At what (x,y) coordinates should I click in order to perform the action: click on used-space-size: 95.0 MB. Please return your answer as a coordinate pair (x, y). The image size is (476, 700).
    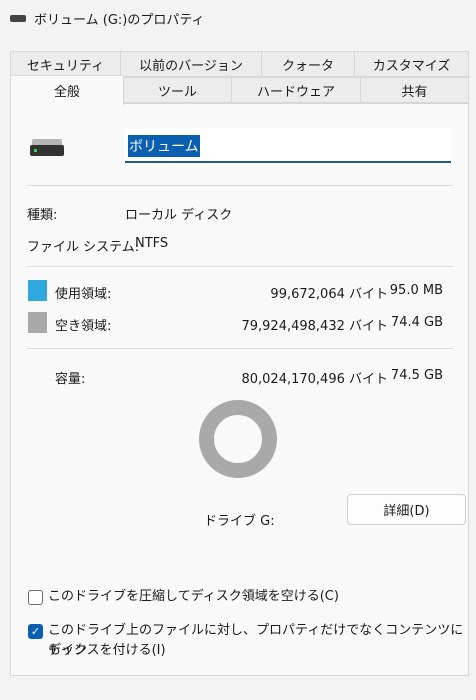
    Looking at the image, I should click on (416, 290).